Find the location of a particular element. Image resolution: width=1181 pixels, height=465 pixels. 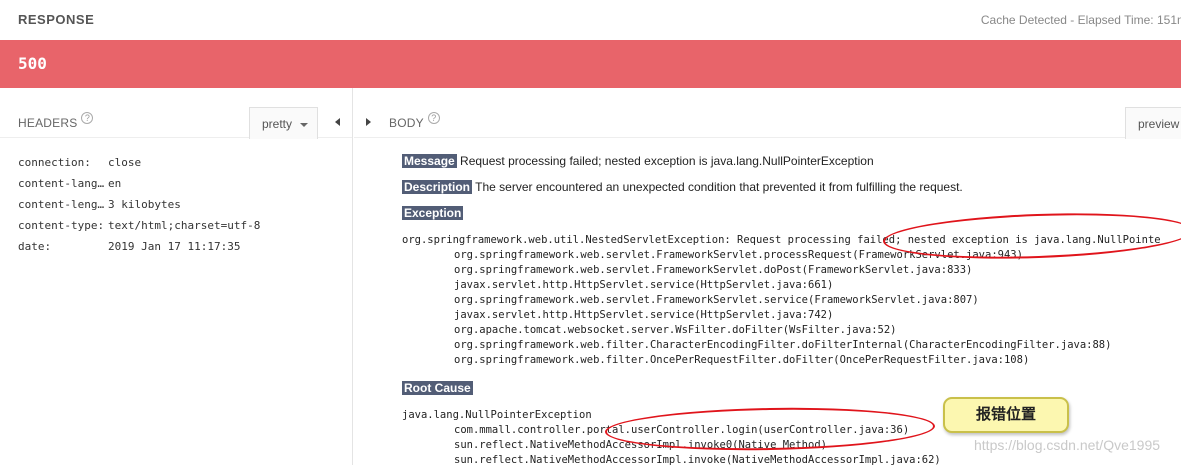

header-value: 2019 Jan 17 11:17:35 is located at coordinates (174, 246).